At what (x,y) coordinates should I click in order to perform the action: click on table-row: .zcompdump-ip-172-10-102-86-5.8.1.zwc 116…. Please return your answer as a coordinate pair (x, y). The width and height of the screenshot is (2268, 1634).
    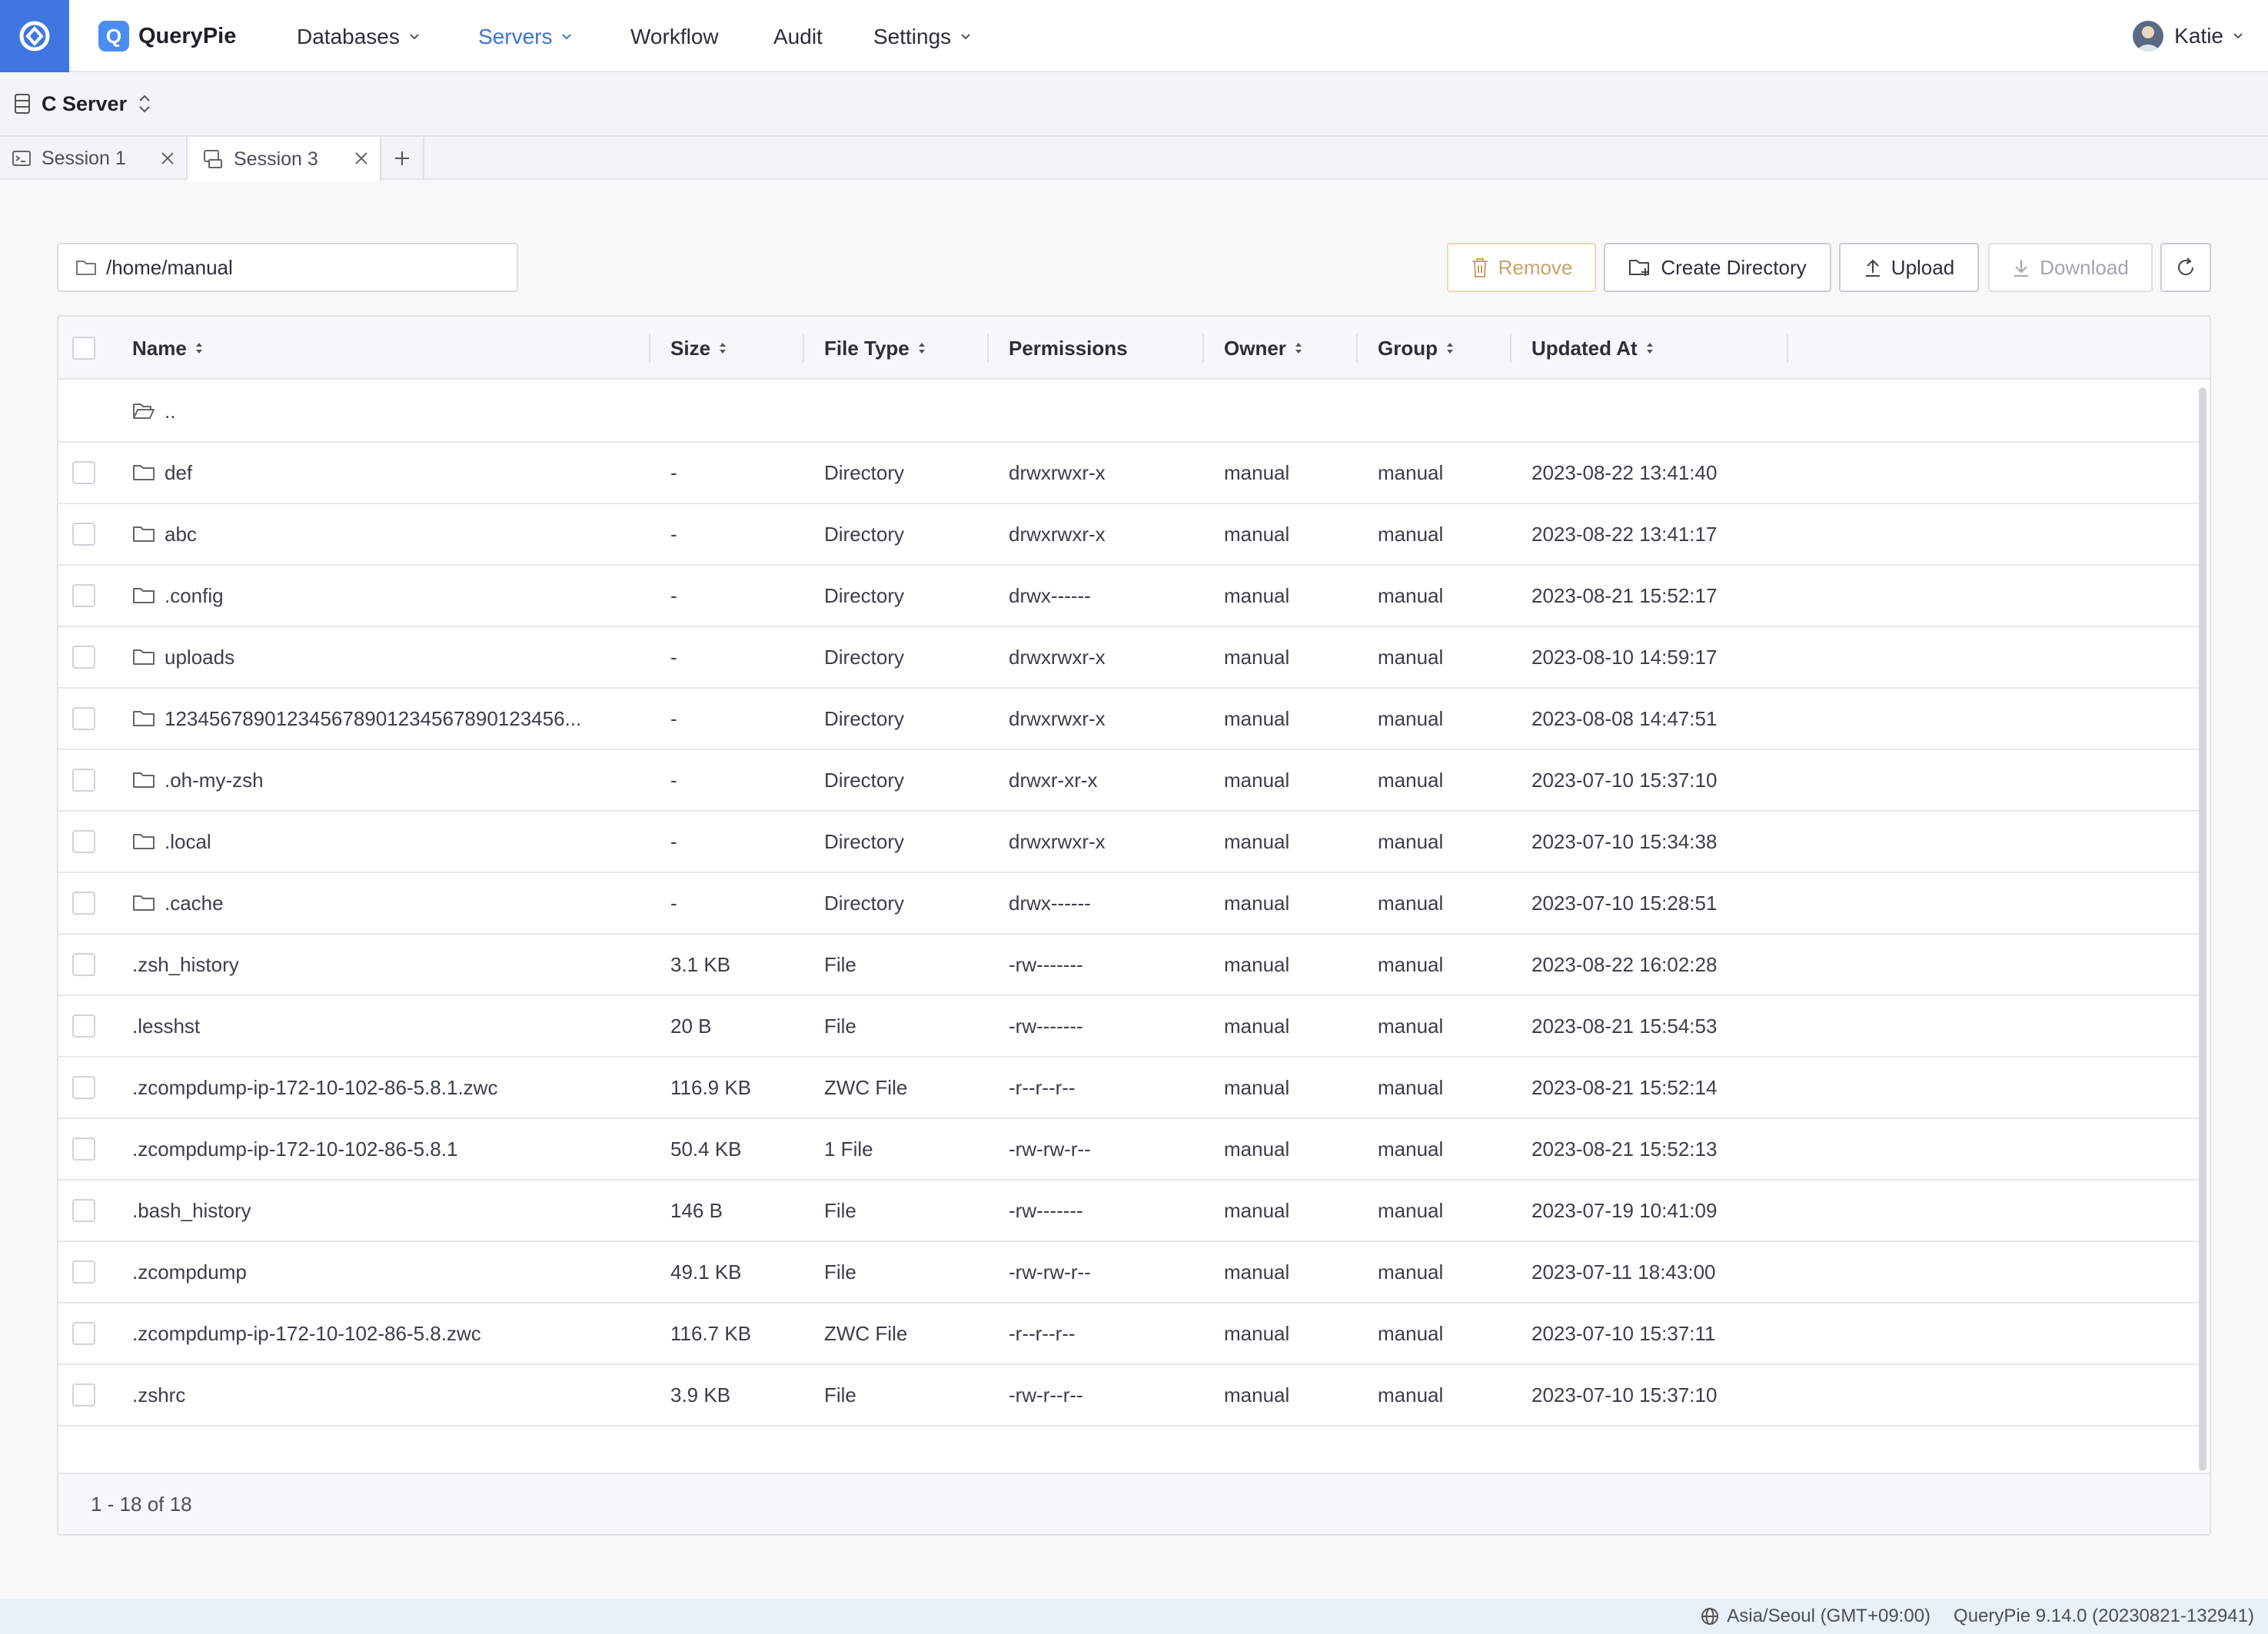
    Looking at the image, I should click on (1128, 1088).